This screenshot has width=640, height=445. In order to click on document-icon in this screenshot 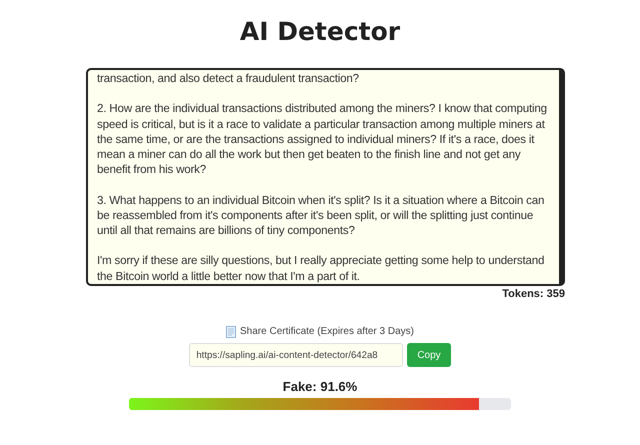, I will do `click(231, 332)`.